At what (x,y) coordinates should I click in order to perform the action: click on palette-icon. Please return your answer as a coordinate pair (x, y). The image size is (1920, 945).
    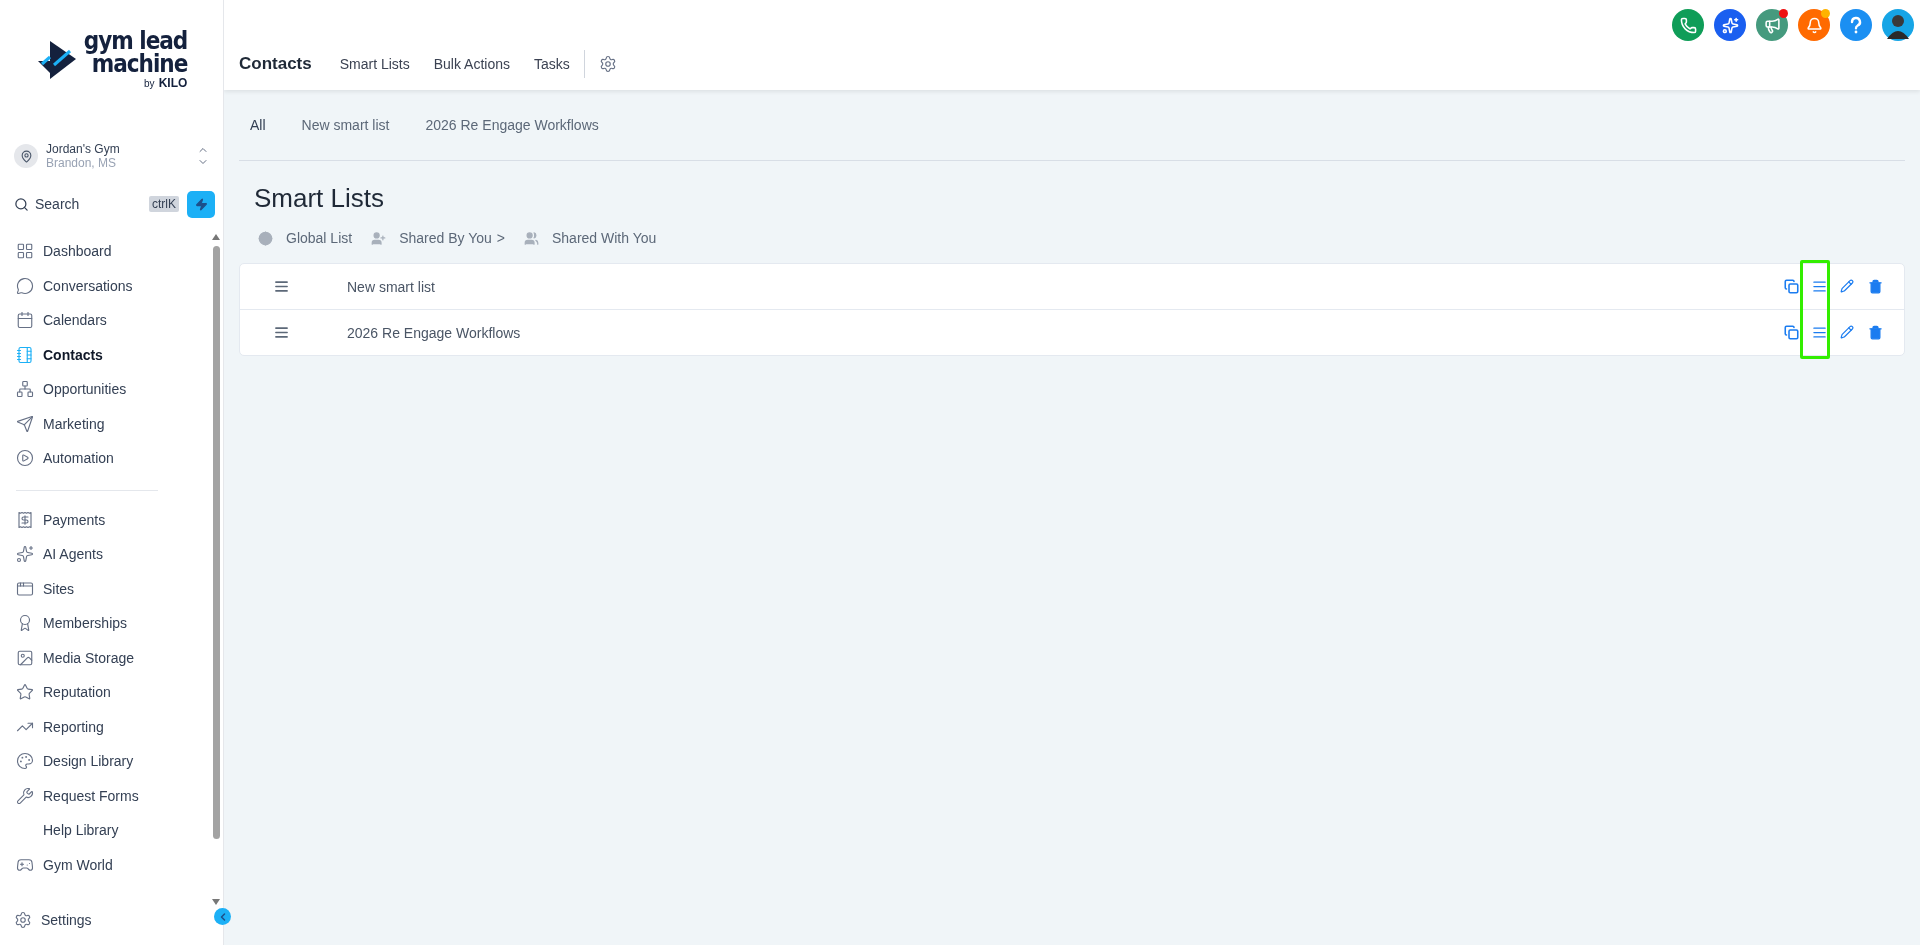
    Looking at the image, I should click on (25, 761).